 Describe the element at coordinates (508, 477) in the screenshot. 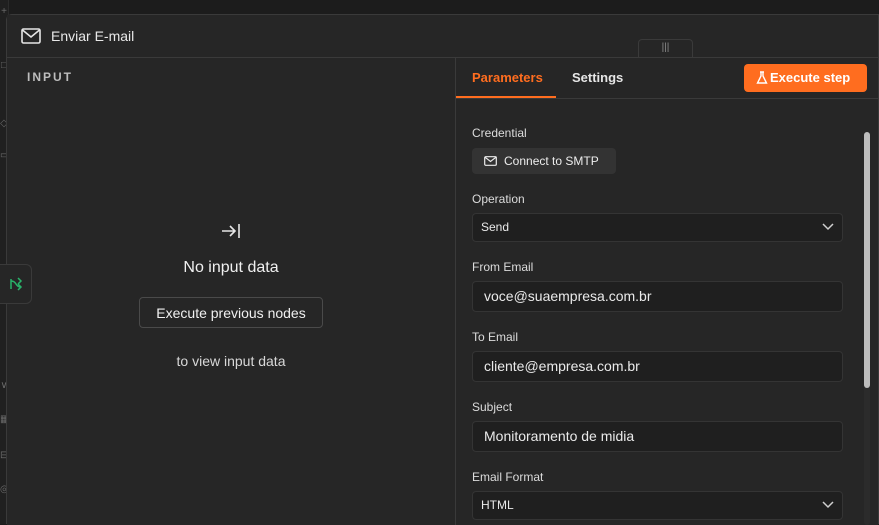

I see `email-format-label: Email Format` at that location.